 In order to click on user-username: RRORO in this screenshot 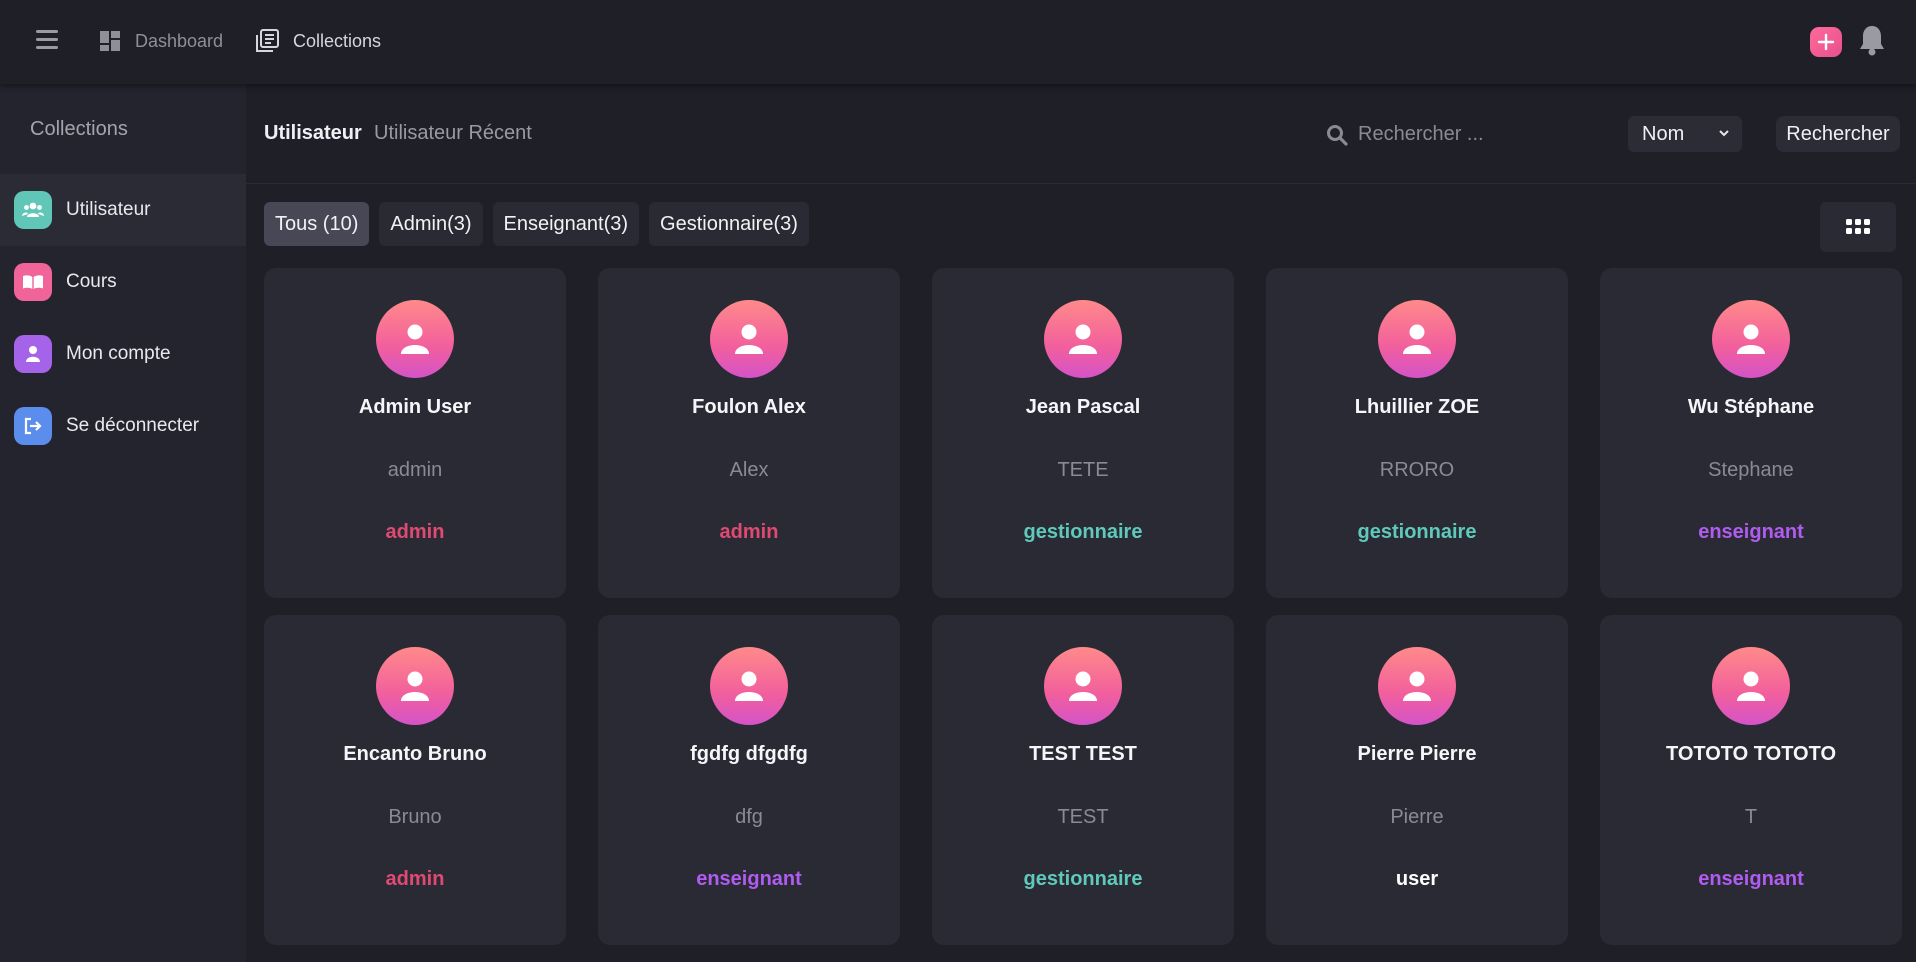, I will do `click(1417, 470)`.